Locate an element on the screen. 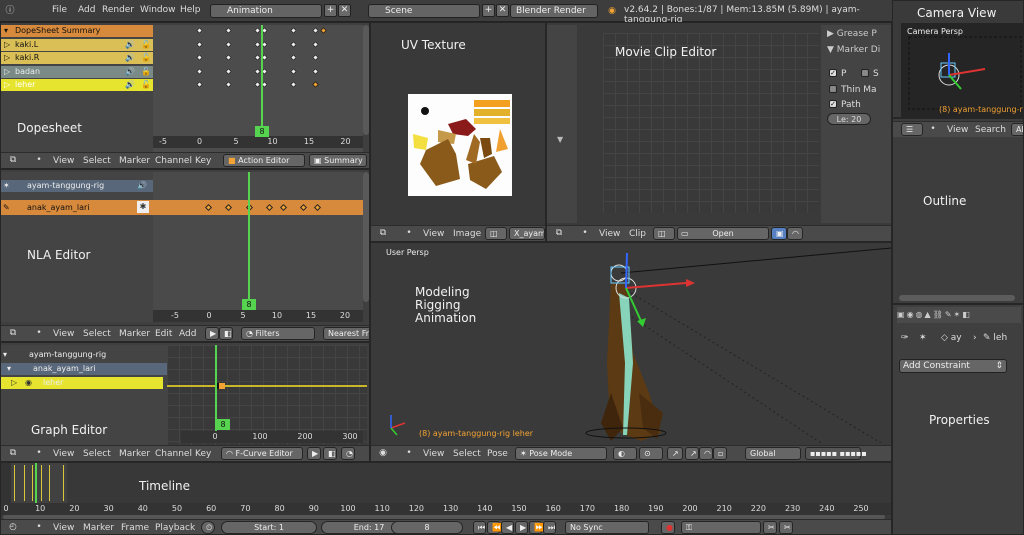  delete-screen-button: ✕ is located at coordinates (344, 10).